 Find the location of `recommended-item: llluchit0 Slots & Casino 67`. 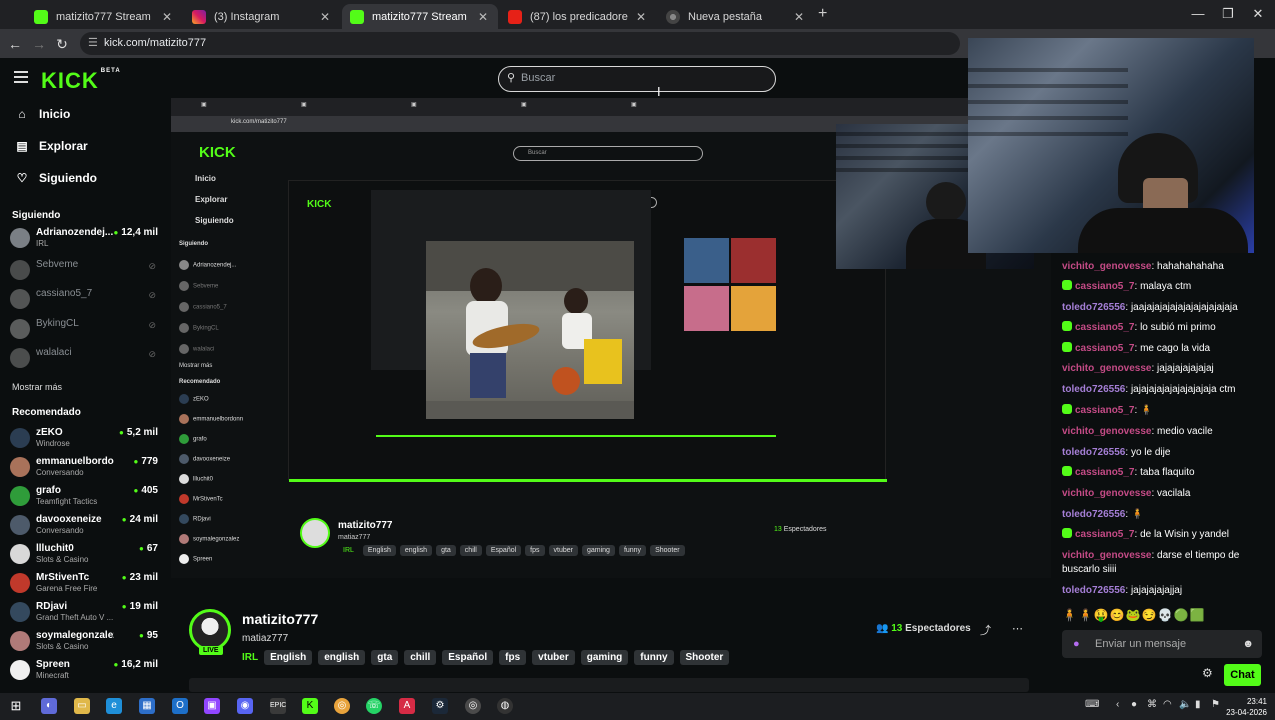

recommended-item: llluchit0 Slots & Casino 67 is located at coordinates (85, 553).